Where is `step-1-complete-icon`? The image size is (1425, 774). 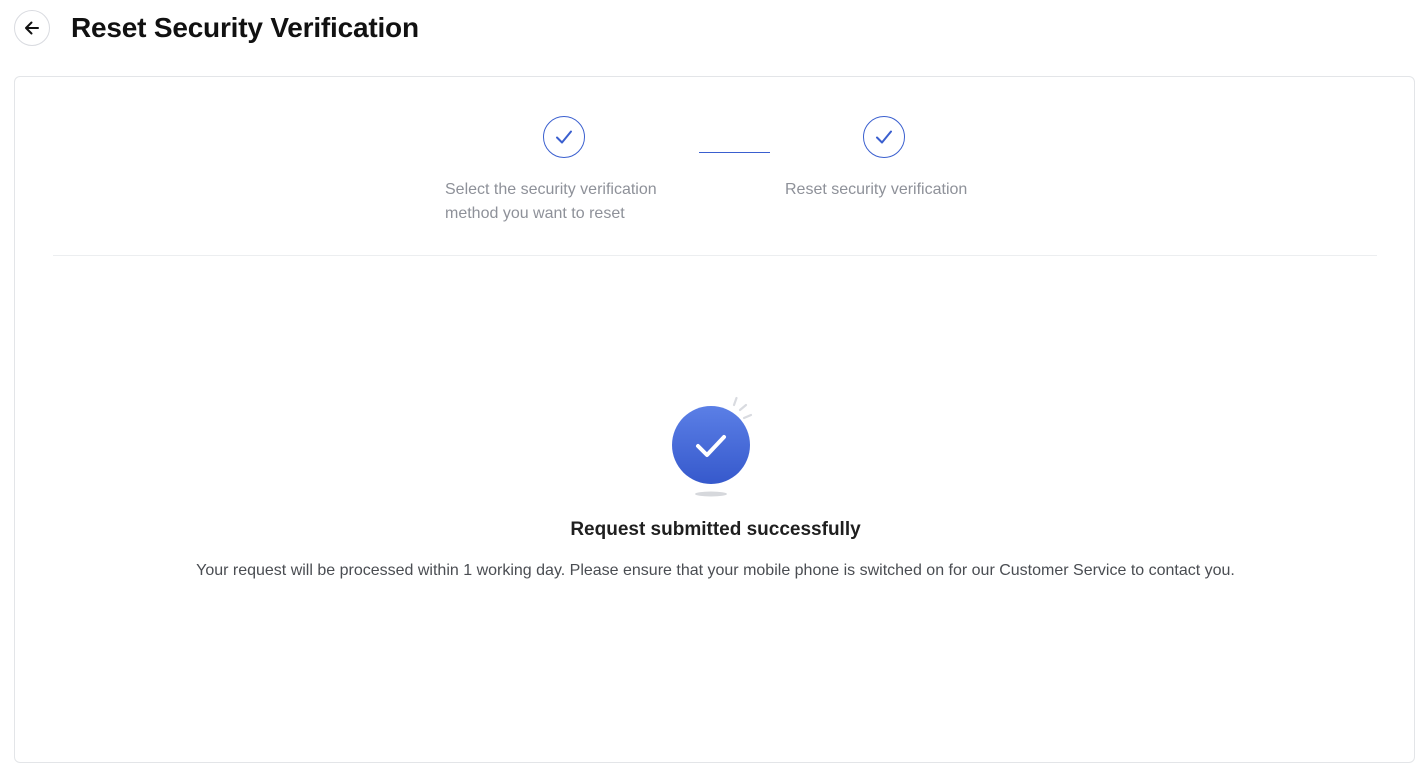 step-1-complete-icon is located at coordinates (564, 137).